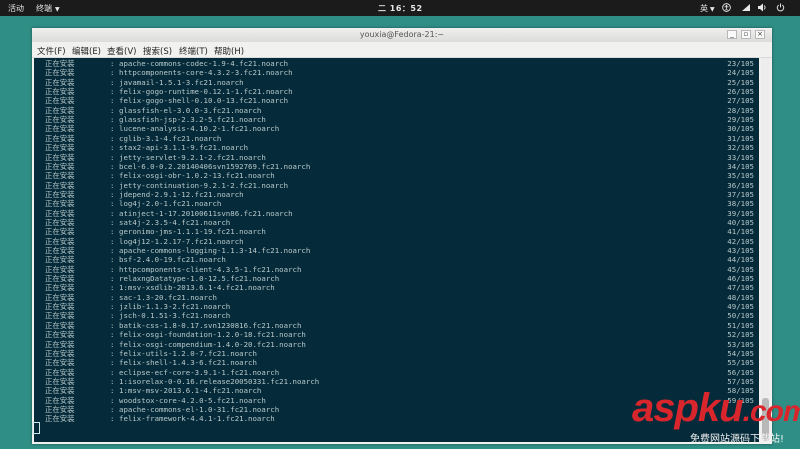 Image resolution: width=800 pixels, height=449 pixels. I want to click on activities-button: 活动, so click(16, 8).